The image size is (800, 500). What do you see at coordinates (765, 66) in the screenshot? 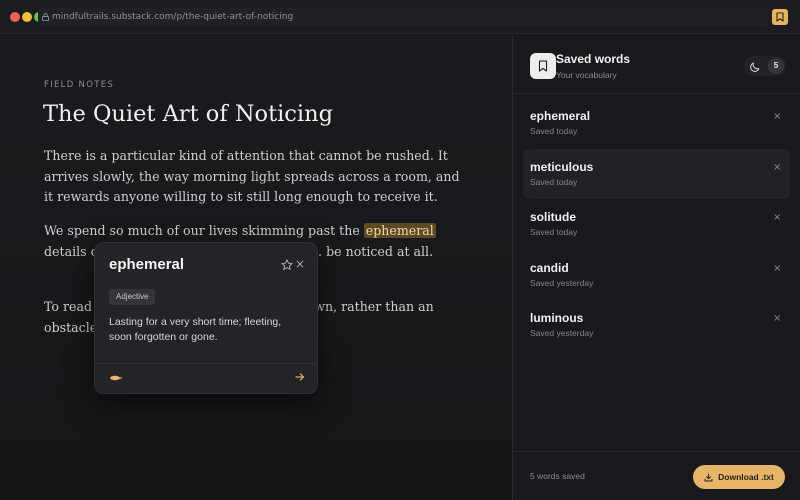
I see `sidebar-controls: 5` at bounding box center [765, 66].